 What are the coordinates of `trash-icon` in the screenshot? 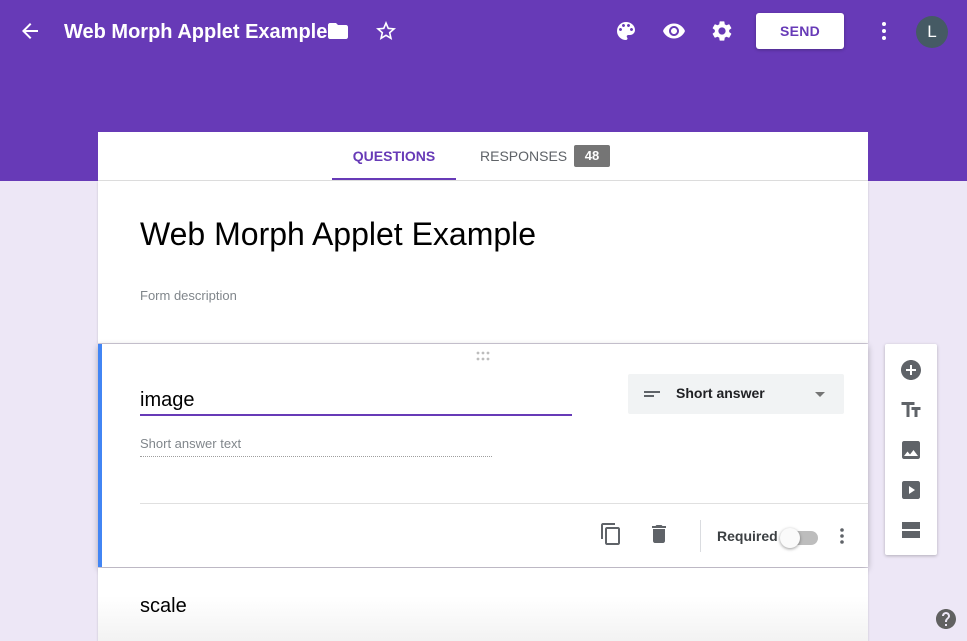 It's located at (659, 534).